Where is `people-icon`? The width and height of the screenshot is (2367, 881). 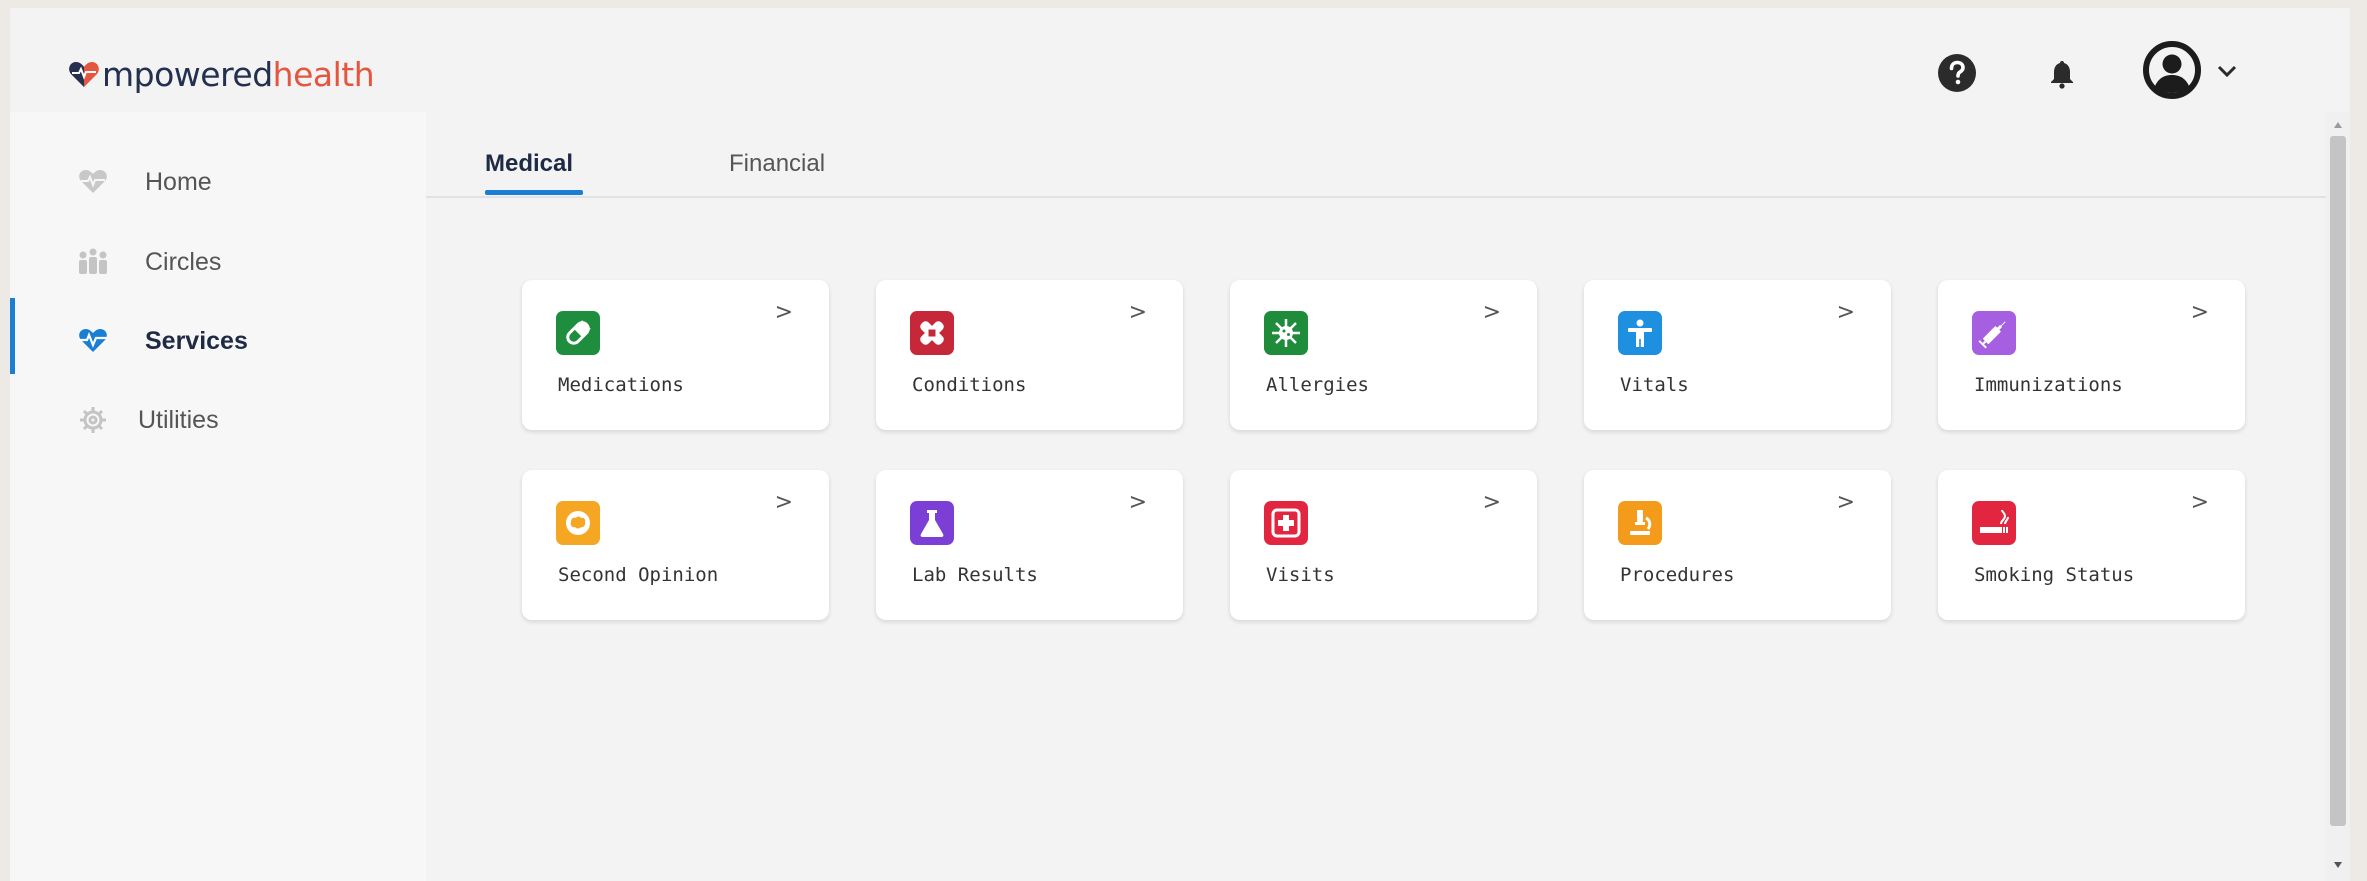
people-icon is located at coordinates (93, 262).